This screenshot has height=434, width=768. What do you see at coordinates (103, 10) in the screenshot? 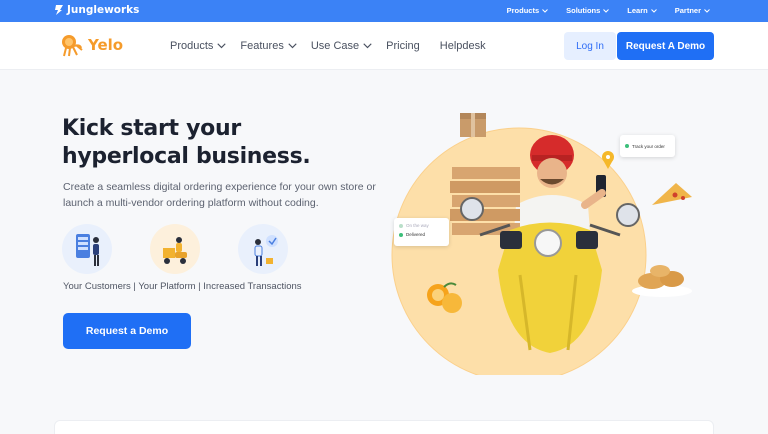
I see `brand-name: Jungleworks` at bounding box center [103, 10].